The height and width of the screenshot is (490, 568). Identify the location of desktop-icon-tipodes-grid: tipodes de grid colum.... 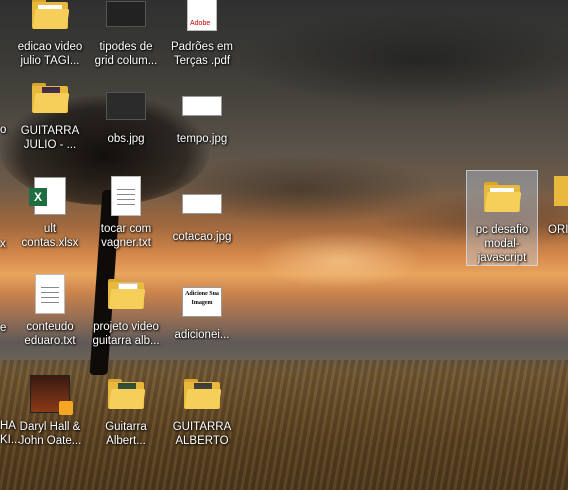
(126, 34).